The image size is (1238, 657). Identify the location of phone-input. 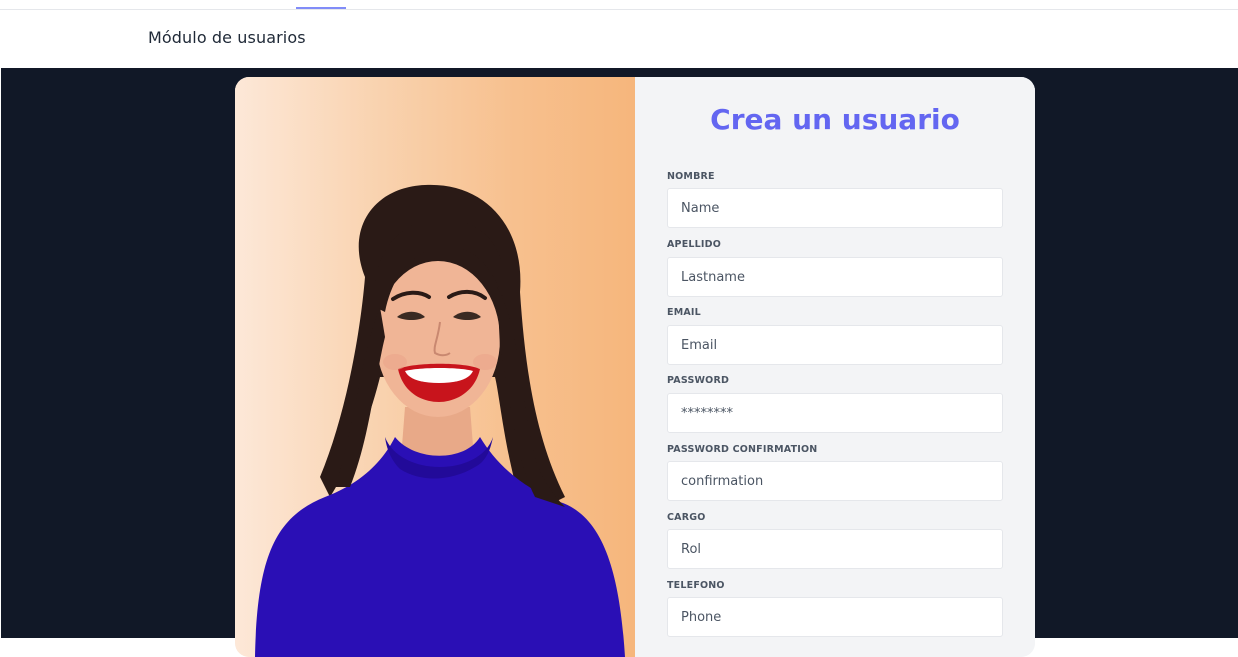
(835, 617).